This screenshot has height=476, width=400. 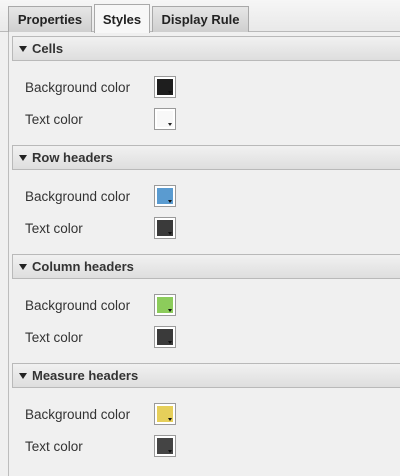 What do you see at coordinates (54, 337) in the screenshot?
I see `column-headers-text-label: Text color` at bounding box center [54, 337].